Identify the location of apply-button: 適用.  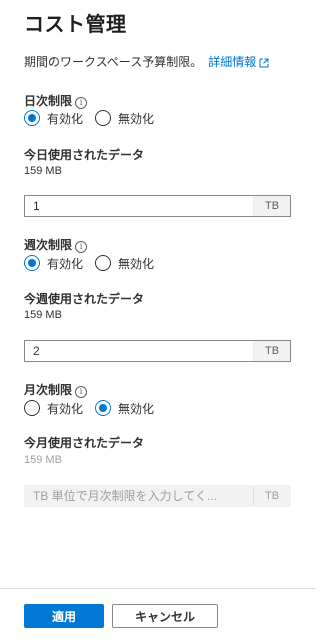
(64, 616).